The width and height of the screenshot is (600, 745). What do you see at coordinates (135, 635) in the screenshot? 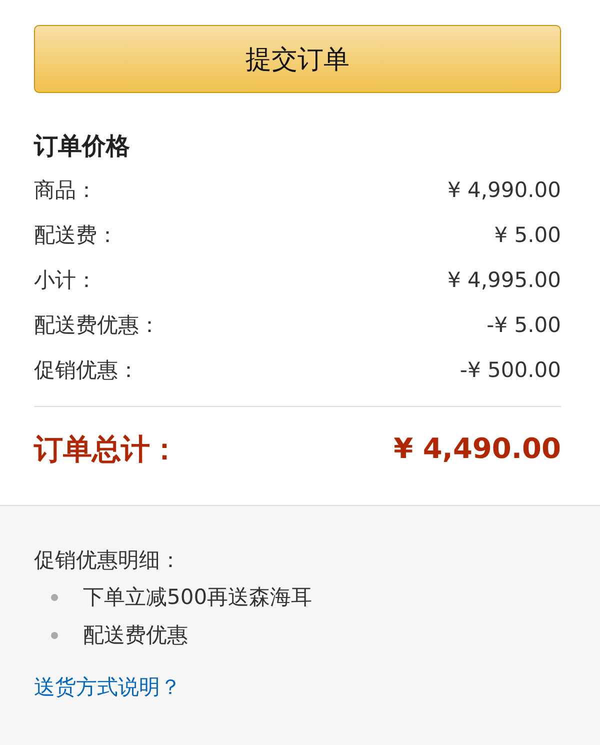
I see `promotion-item: 配送费优惠` at bounding box center [135, 635].